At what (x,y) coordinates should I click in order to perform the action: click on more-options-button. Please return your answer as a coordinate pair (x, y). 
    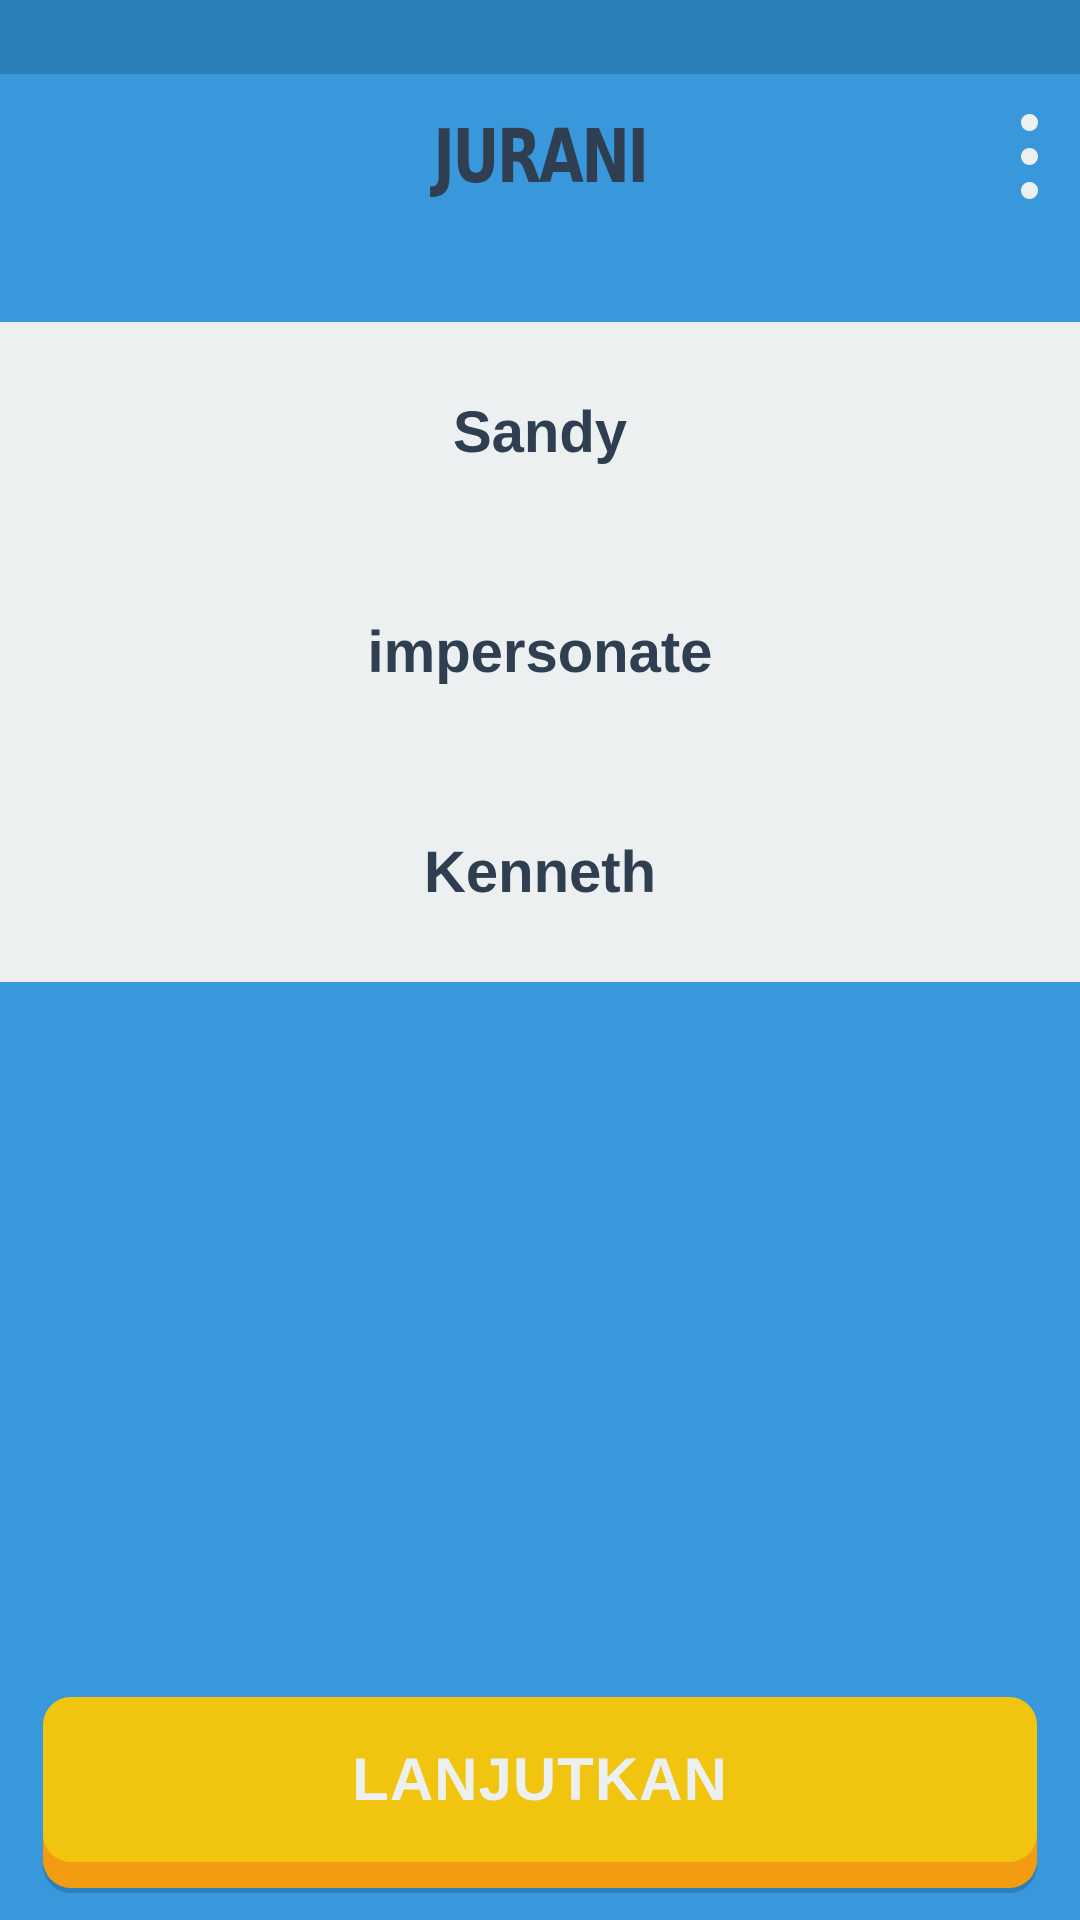
    Looking at the image, I should click on (1029, 159).